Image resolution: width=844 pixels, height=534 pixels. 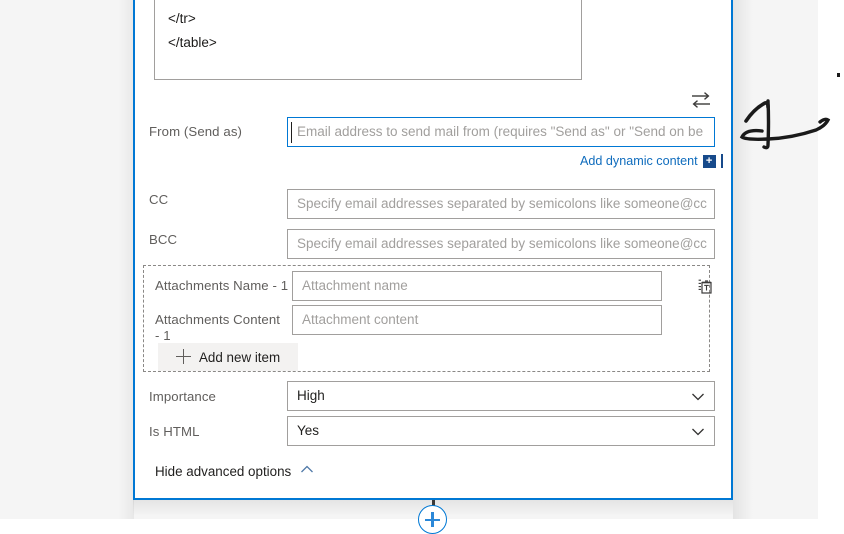 I want to click on code-line: </table>, so click(x=192, y=42).